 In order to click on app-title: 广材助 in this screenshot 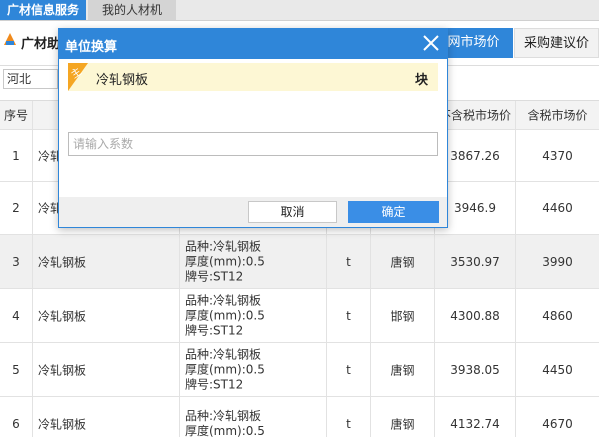, I will do `click(41, 44)`.